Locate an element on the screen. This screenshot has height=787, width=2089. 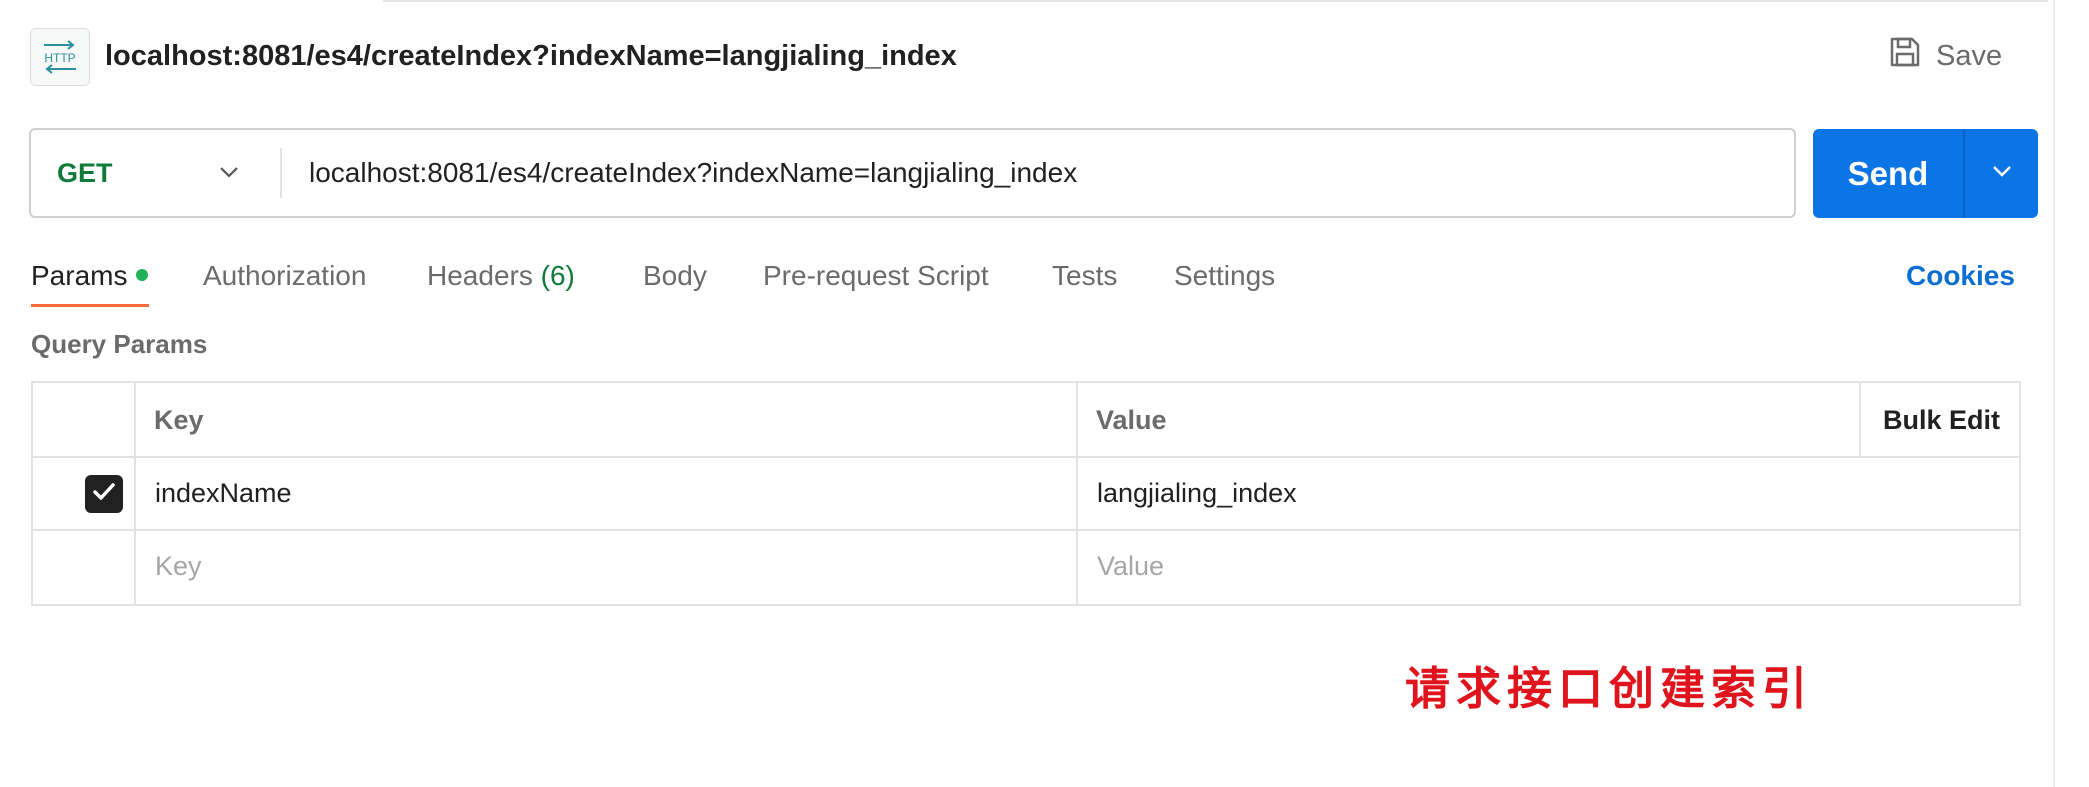
send-button-group: Send is located at coordinates (1925, 173).